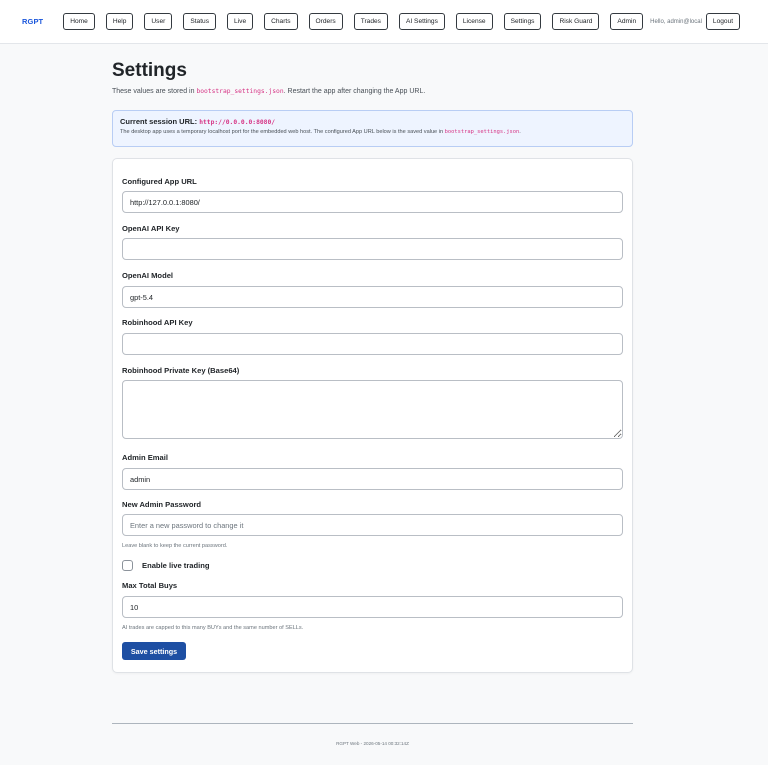 The width and height of the screenshot is (768, 765). What do you see at coordinates (372, 297) in the screenshot?
I see `openai-model-input` at bounding box center [372, 297].